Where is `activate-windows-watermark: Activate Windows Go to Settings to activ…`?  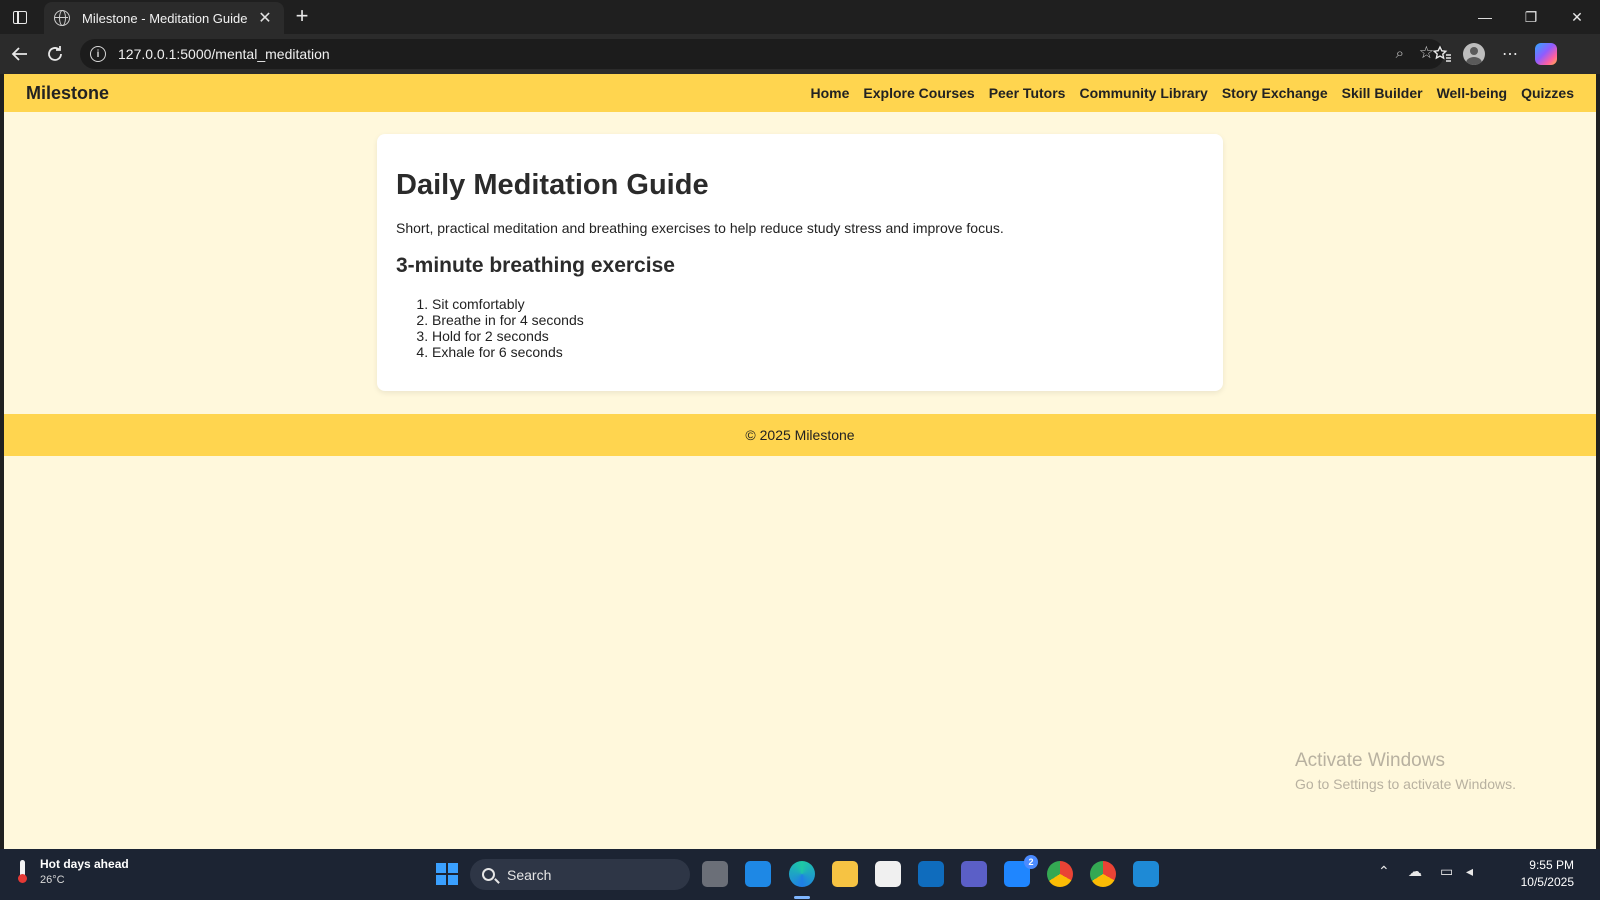
activate-windows-watermark: Activate Windows Go to Settings to activ… is located at coordinates (1405, 771).